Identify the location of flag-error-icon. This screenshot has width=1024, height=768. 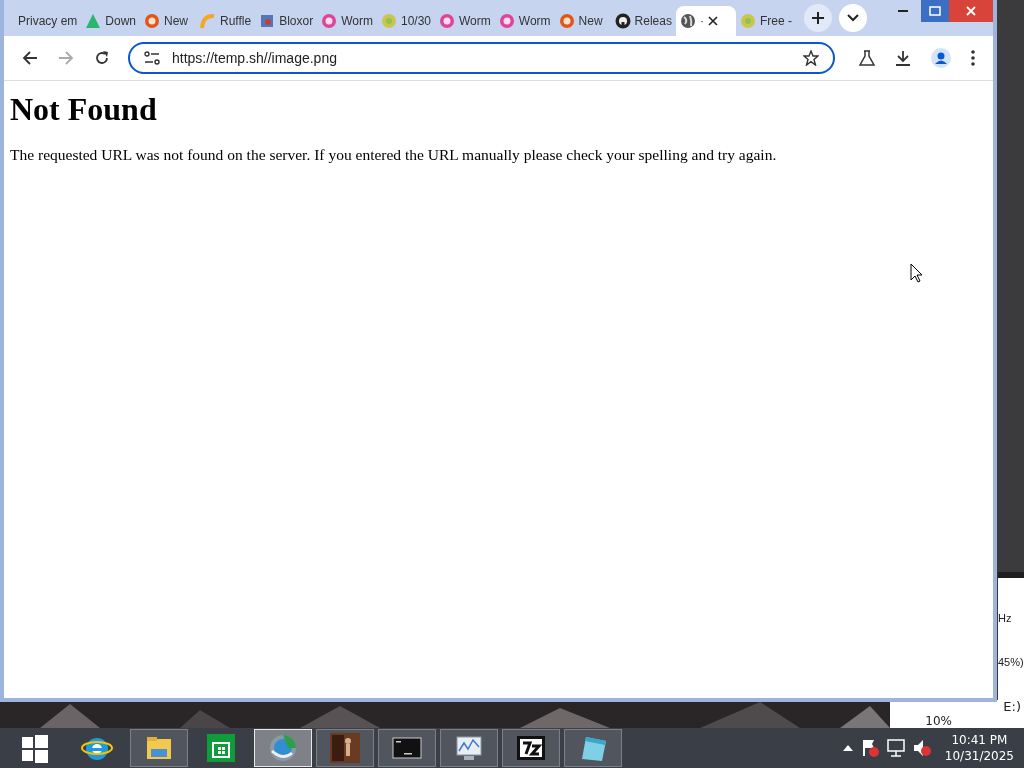
(869, 748).